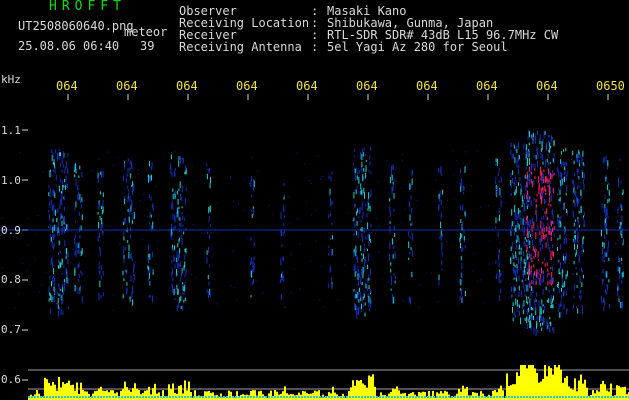 The image size is (629, 400). Describe the element at coordinates (11, 329) in the screenshot. I see `y-tick-label: 0.7` at that location.